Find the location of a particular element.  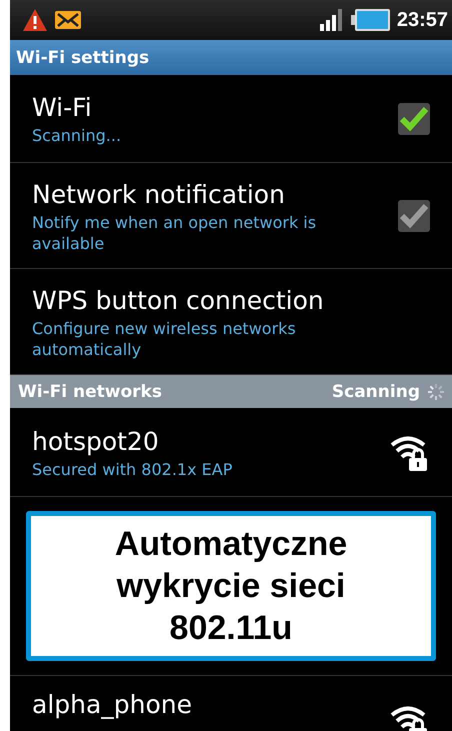

setting-summary: Configure new wireless networks automatically is located at coordinates (164, 339).